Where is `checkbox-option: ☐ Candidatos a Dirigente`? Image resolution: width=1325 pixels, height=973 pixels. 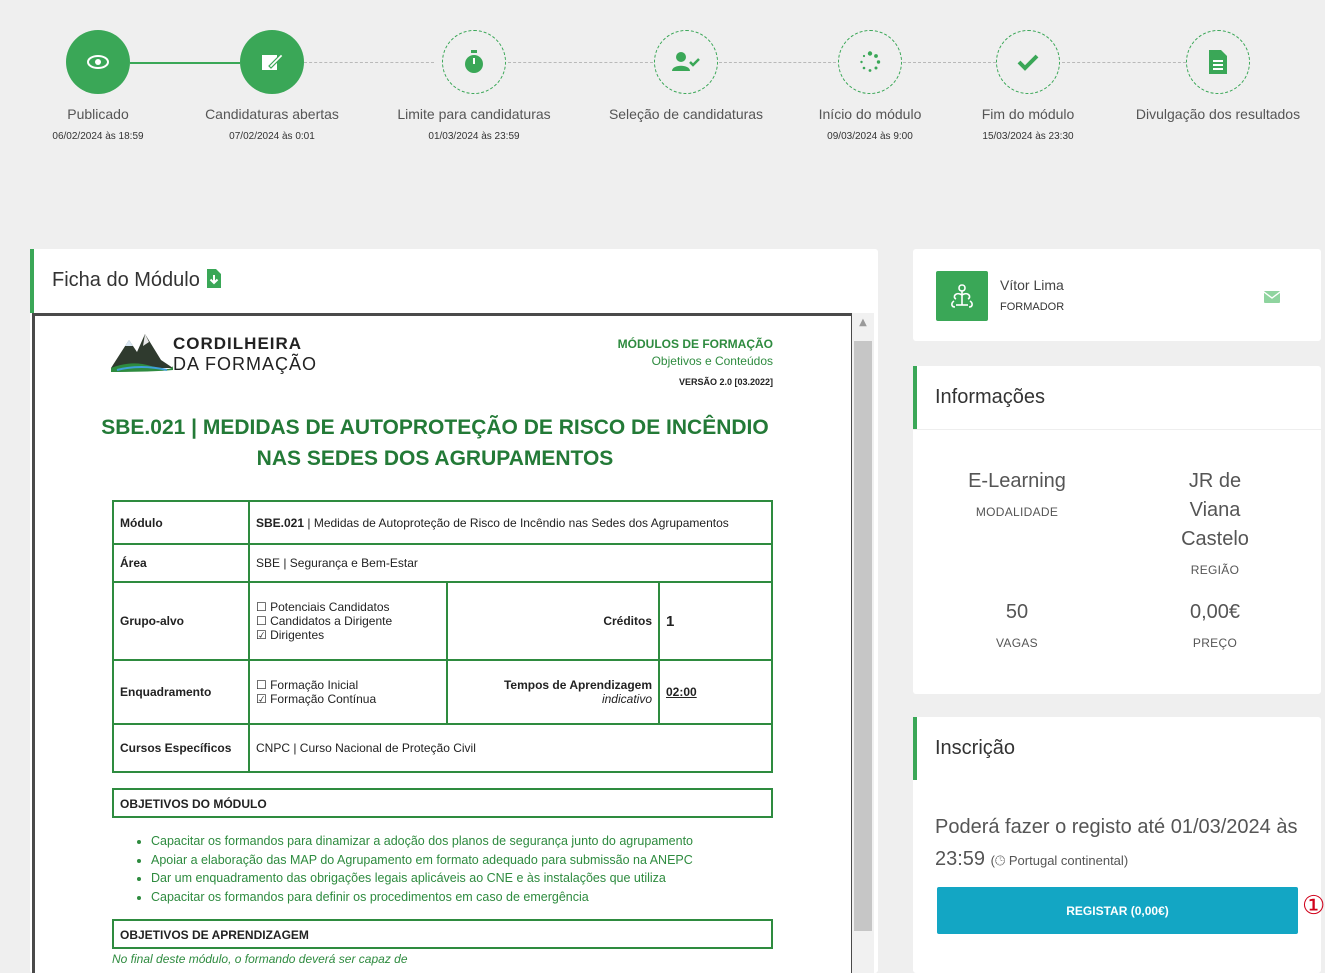 checkbox-option: ☐ Candidatos a Dirigente is located at coordinates (324, 621).